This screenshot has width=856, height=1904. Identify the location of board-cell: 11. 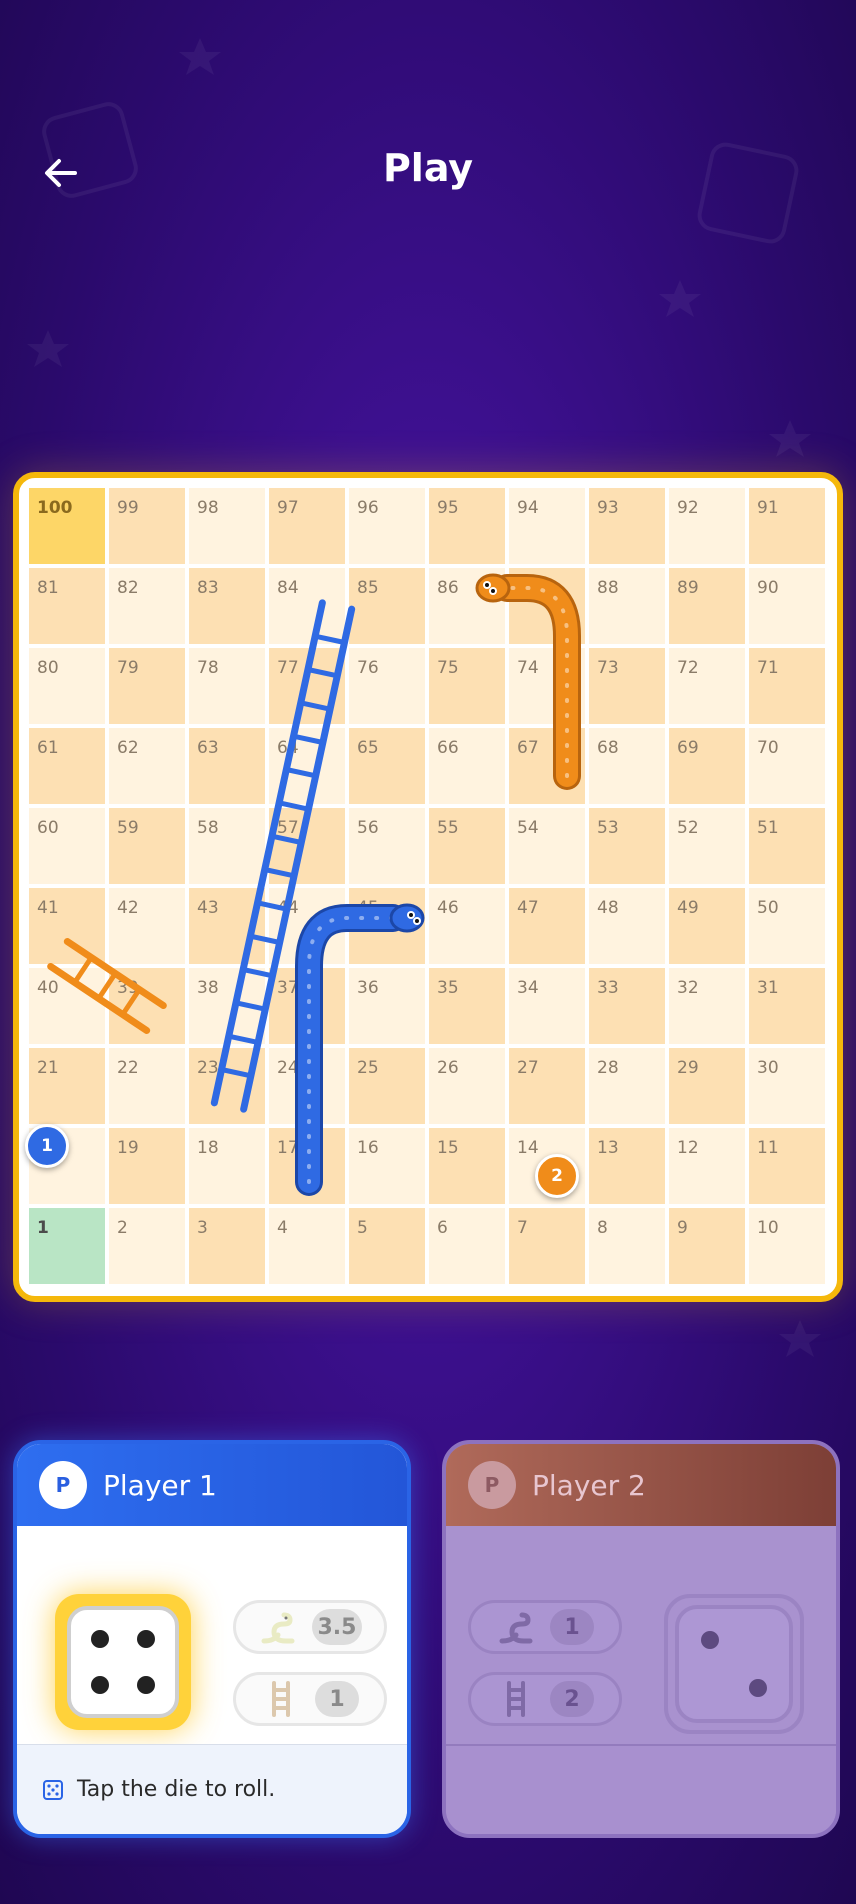
(787, 1166).